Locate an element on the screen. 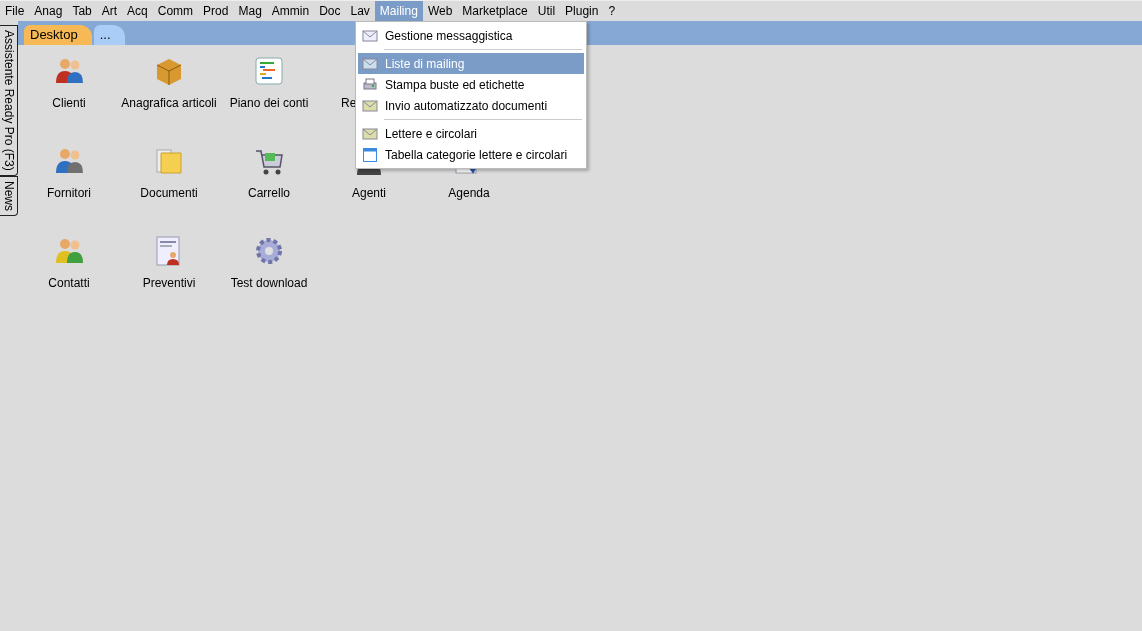 Image resolution: width=1142 pixels, height=631 pixels. icon-label: Carrello is located at coordinates (269, 193).